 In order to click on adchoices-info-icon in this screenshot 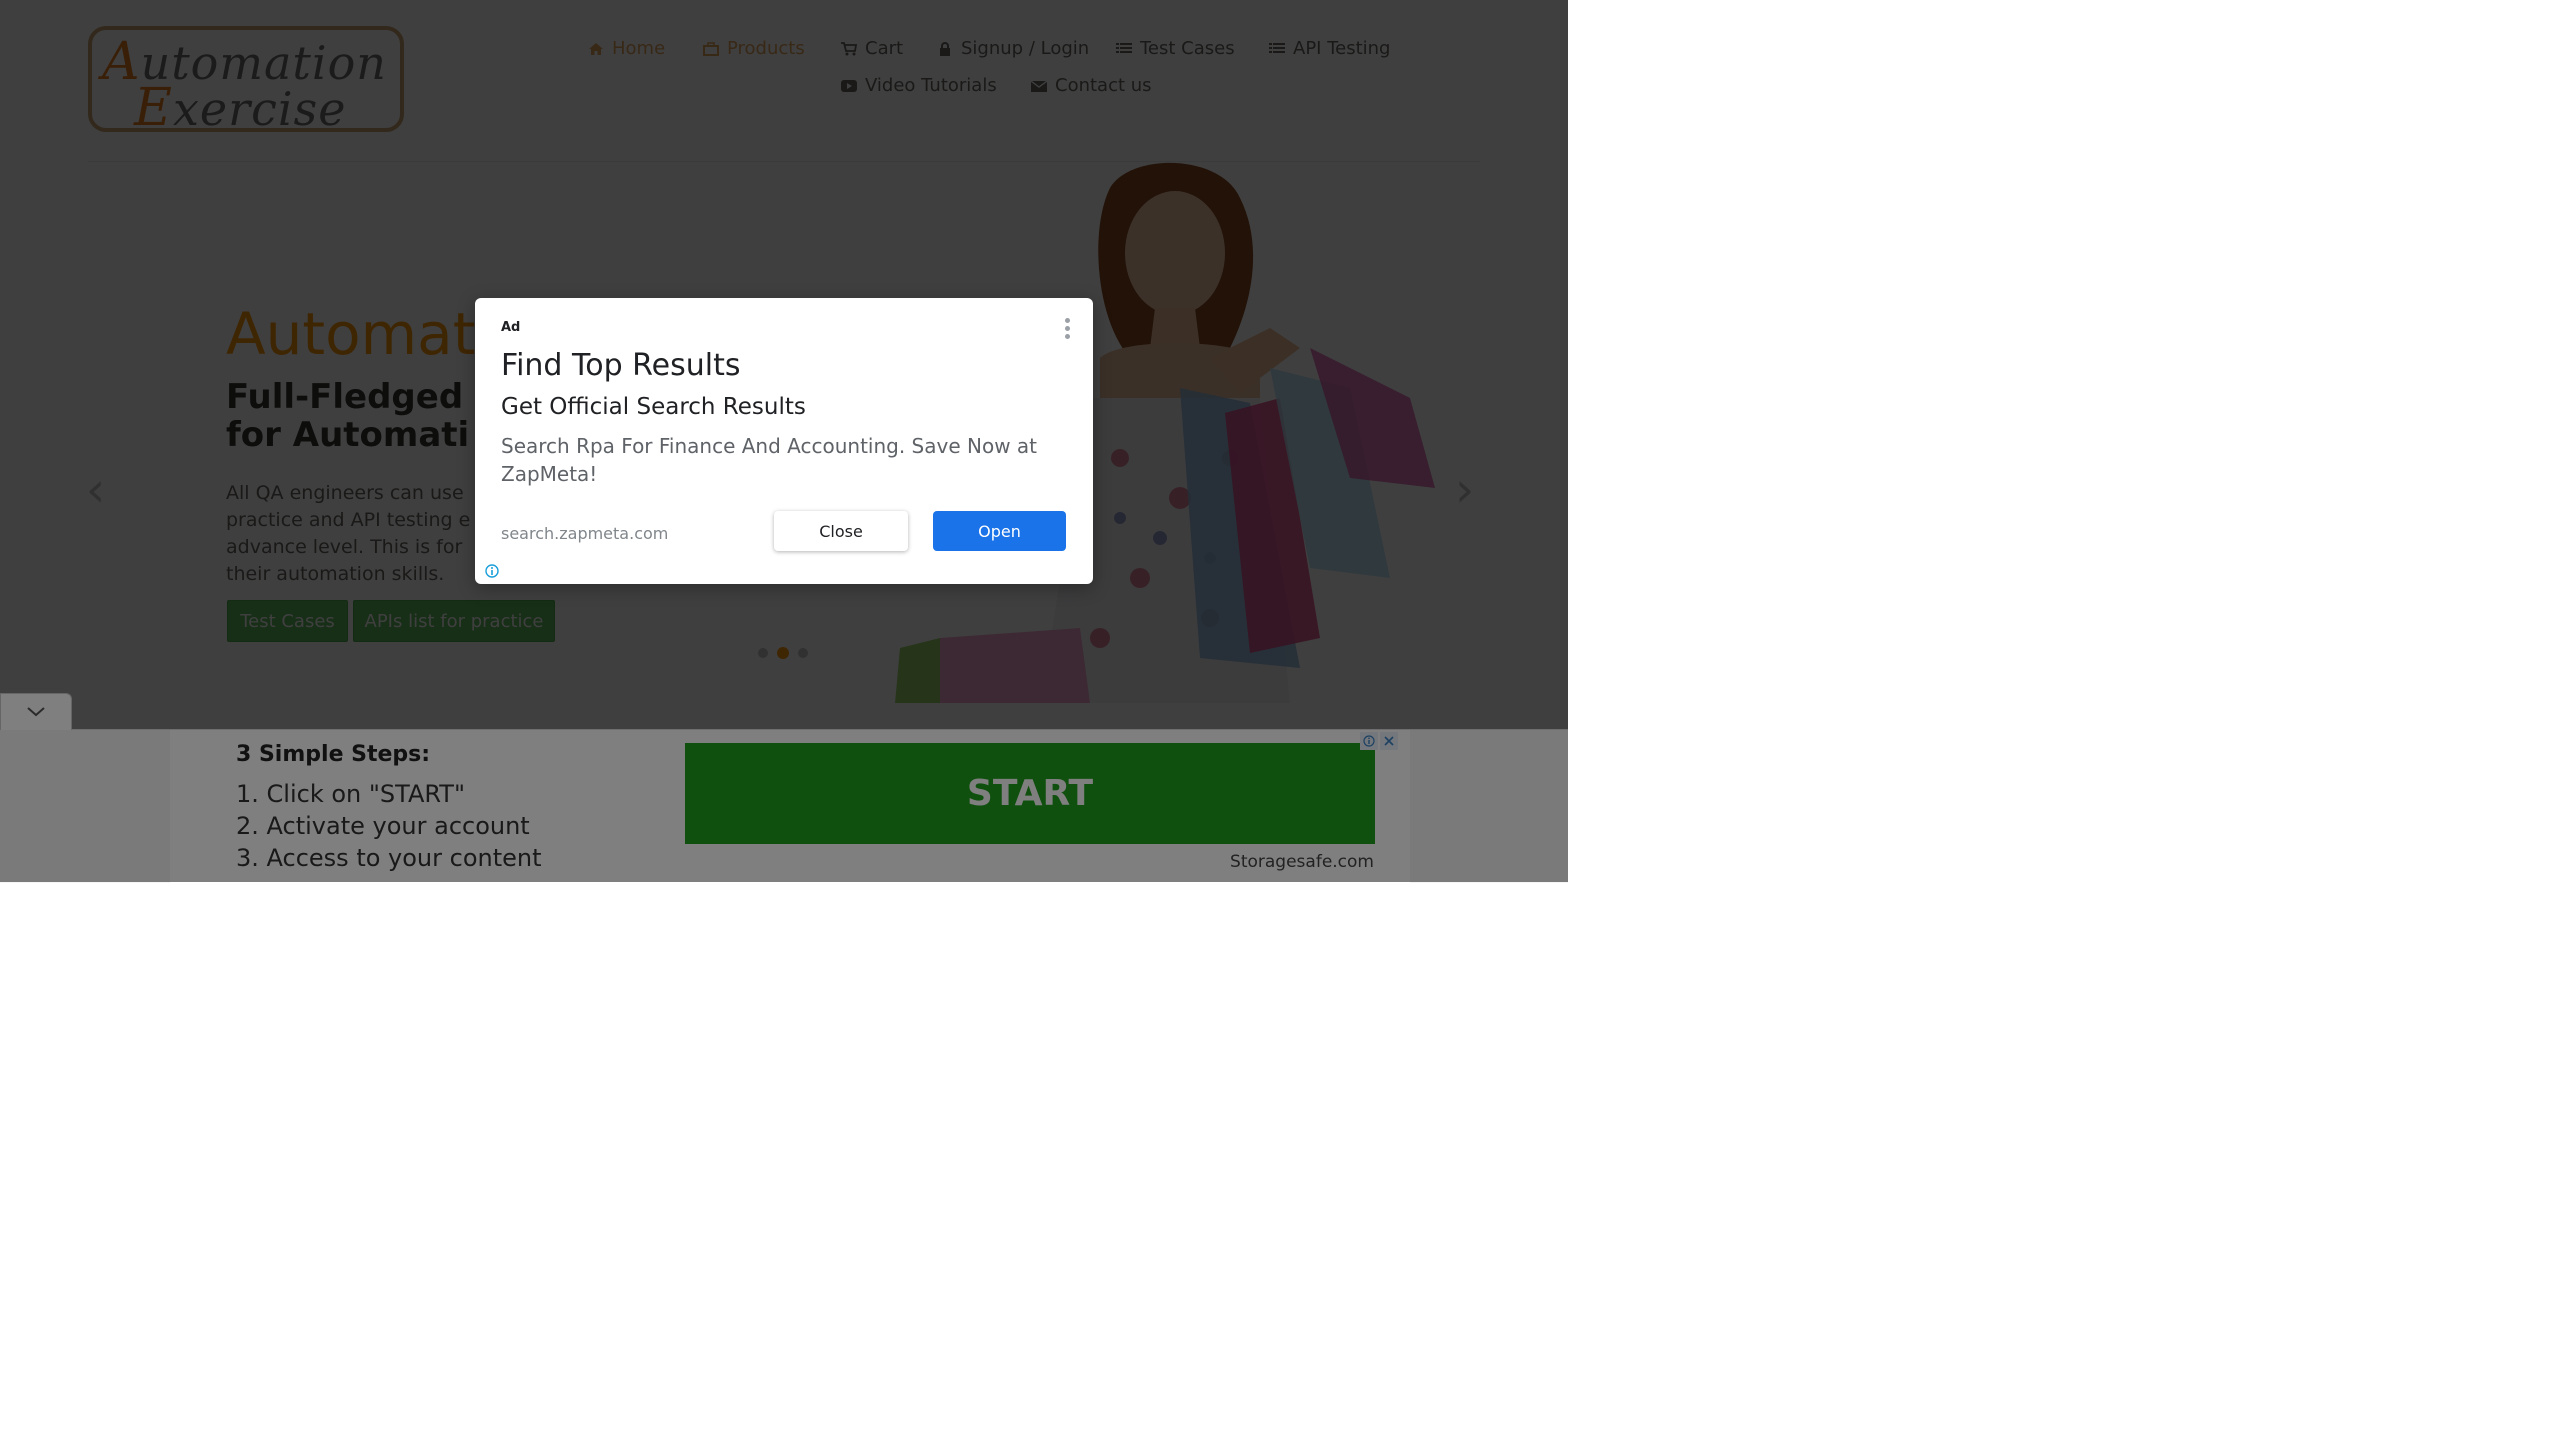, I will do `click(1369, 741)`.